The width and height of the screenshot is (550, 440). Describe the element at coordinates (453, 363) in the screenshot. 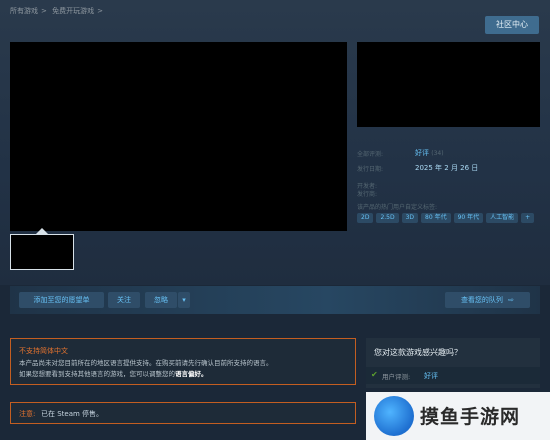

I see `interest-panel: 您对这款游戏感兴趣吗？ ✔ 用户评测: 好评` at that location.